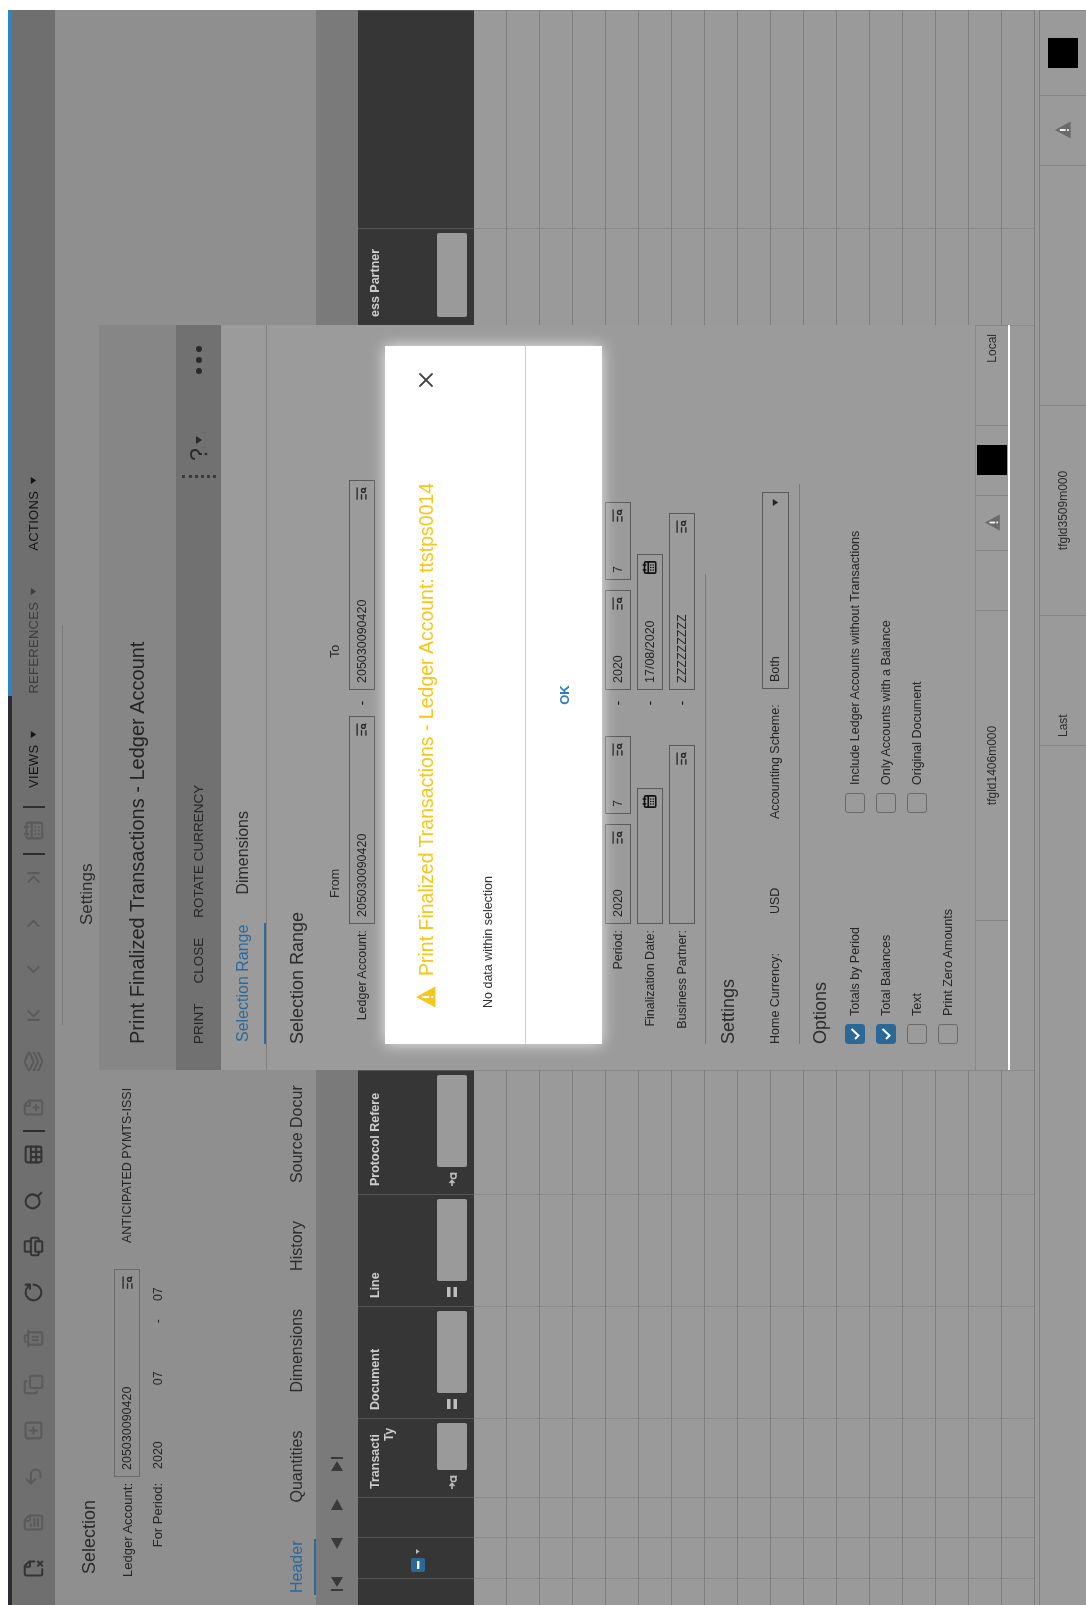  Describe the element at coordinates (33, 758) in the screenshot. I see `menu-button: VIEWS` at that location.